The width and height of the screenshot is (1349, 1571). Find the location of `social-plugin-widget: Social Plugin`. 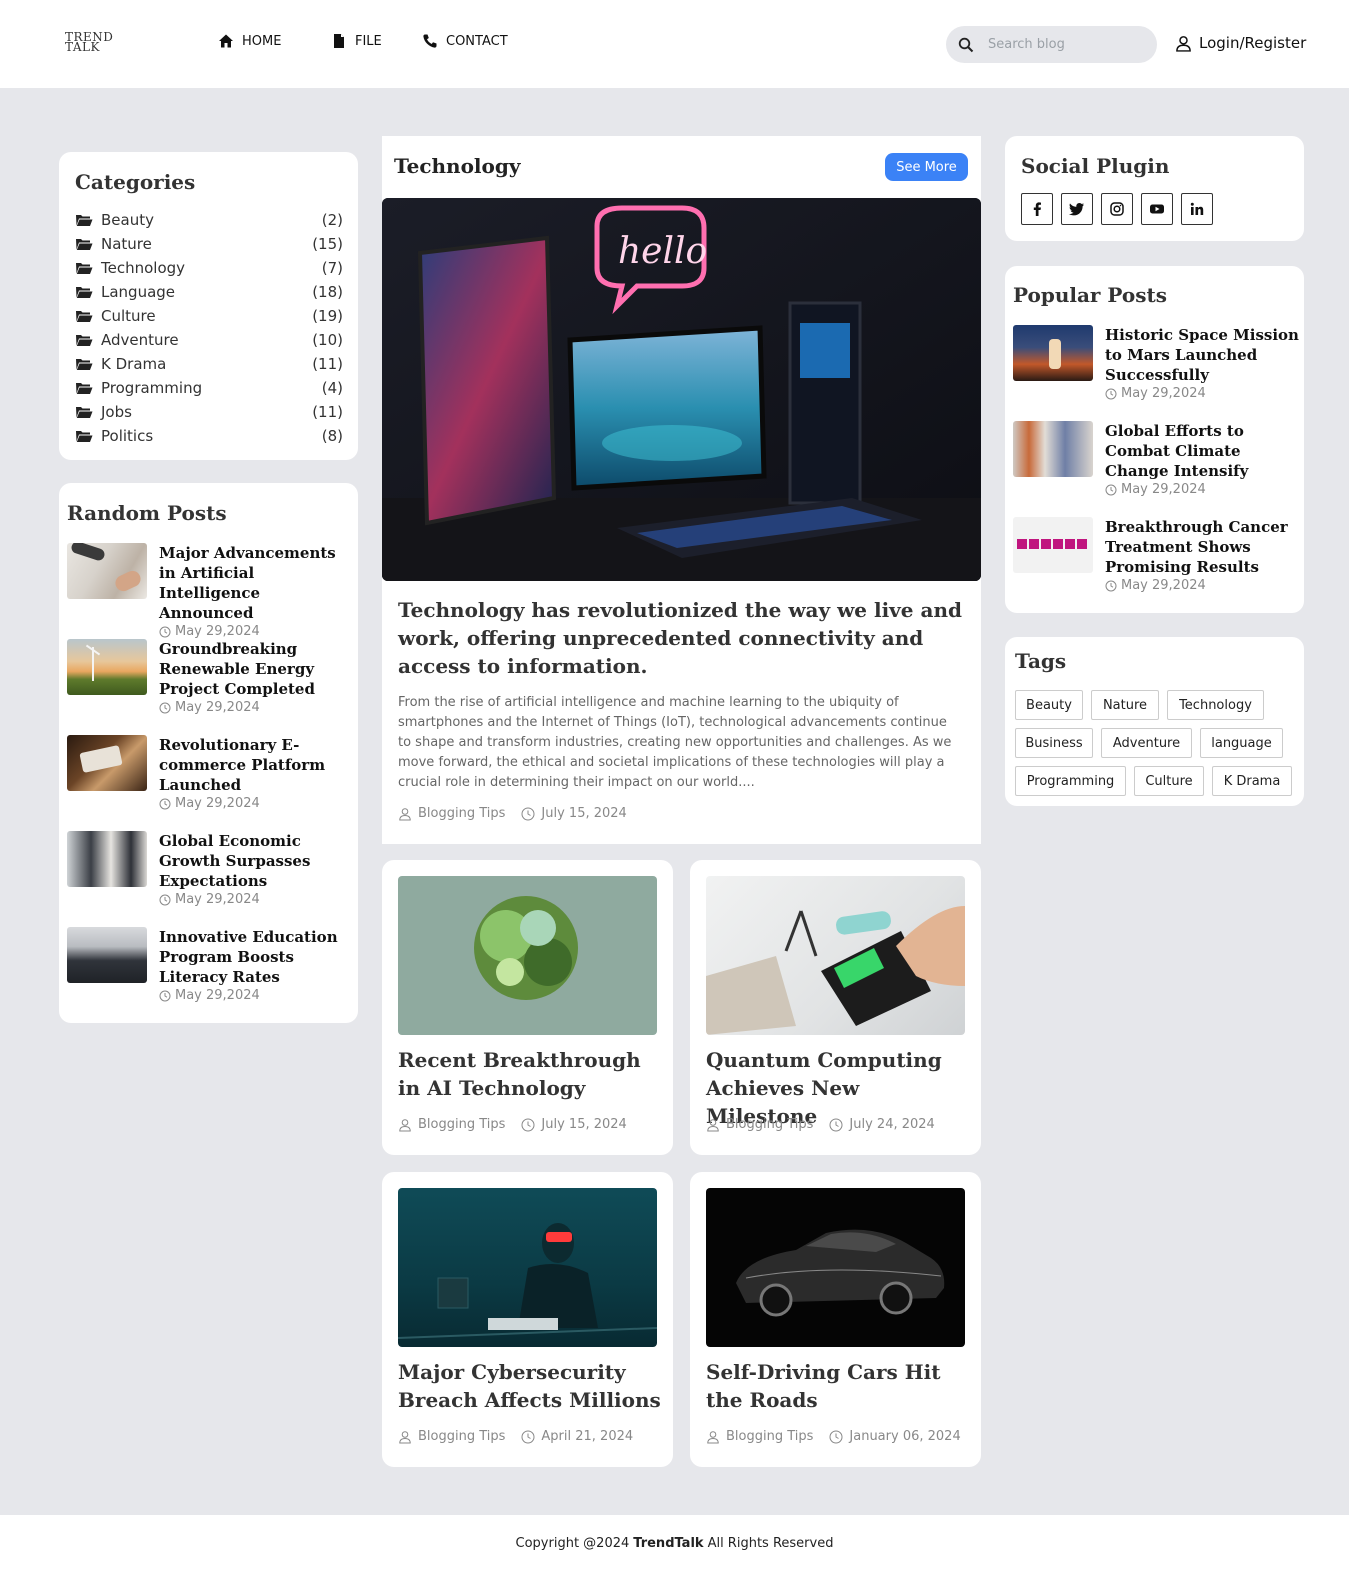

social-plugin-widget: Social Plugin is located at coordinates (1154, 188).